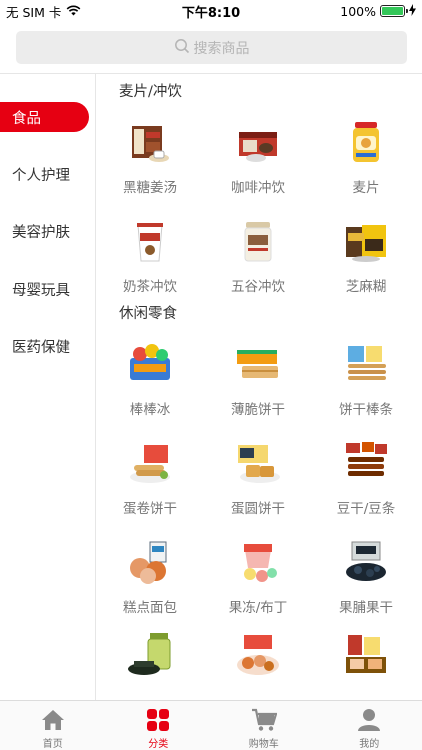 This screenshot has height=750, width=422. I want to click on product-item: 麦片, so click(366, 168).